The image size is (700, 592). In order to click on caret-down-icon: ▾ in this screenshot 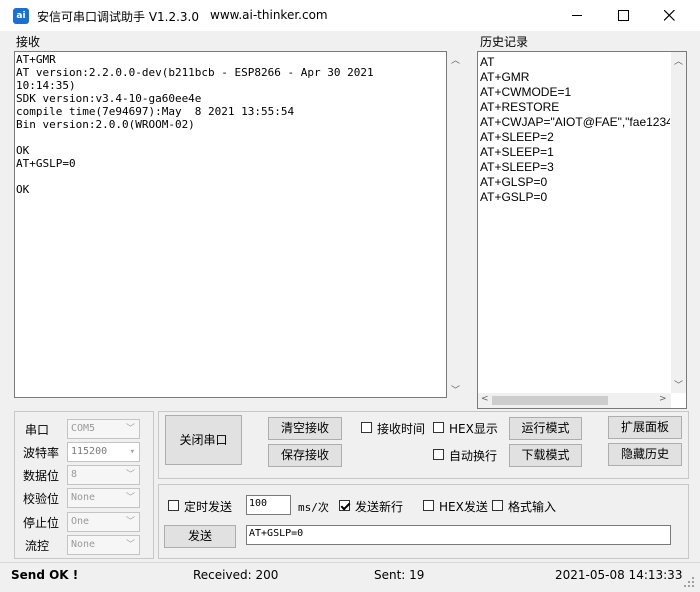, I will do `click(132, 452)`.